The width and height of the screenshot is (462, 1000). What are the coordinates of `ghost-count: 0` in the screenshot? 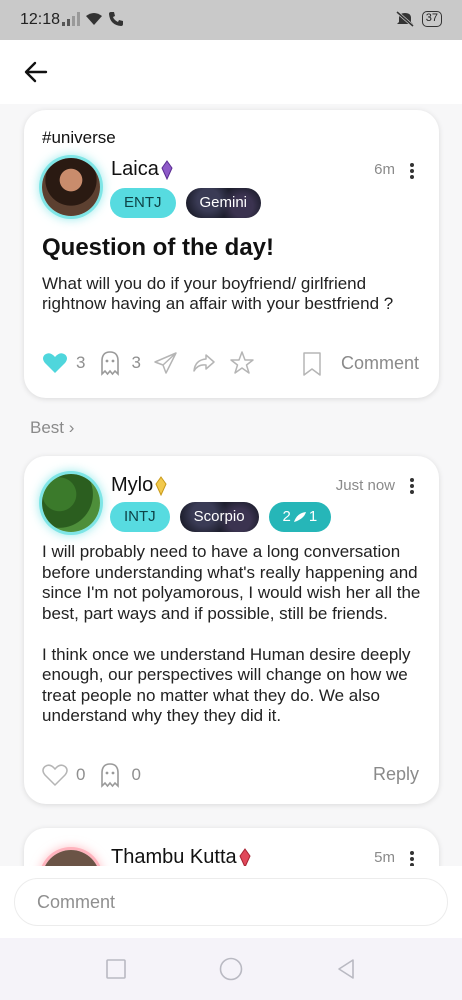 It's located at (136, 774).